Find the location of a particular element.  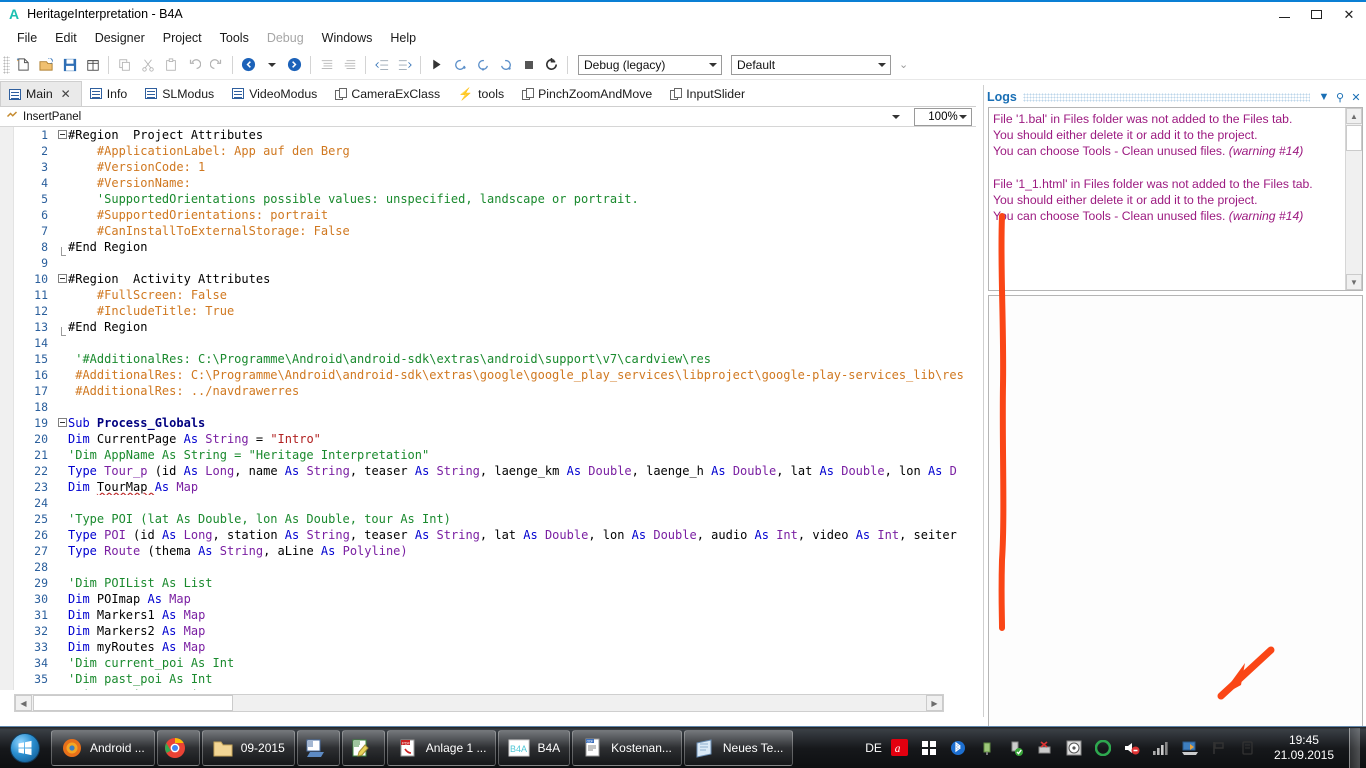

code-line: 13 #End Region is located at coordinates (495, 327).